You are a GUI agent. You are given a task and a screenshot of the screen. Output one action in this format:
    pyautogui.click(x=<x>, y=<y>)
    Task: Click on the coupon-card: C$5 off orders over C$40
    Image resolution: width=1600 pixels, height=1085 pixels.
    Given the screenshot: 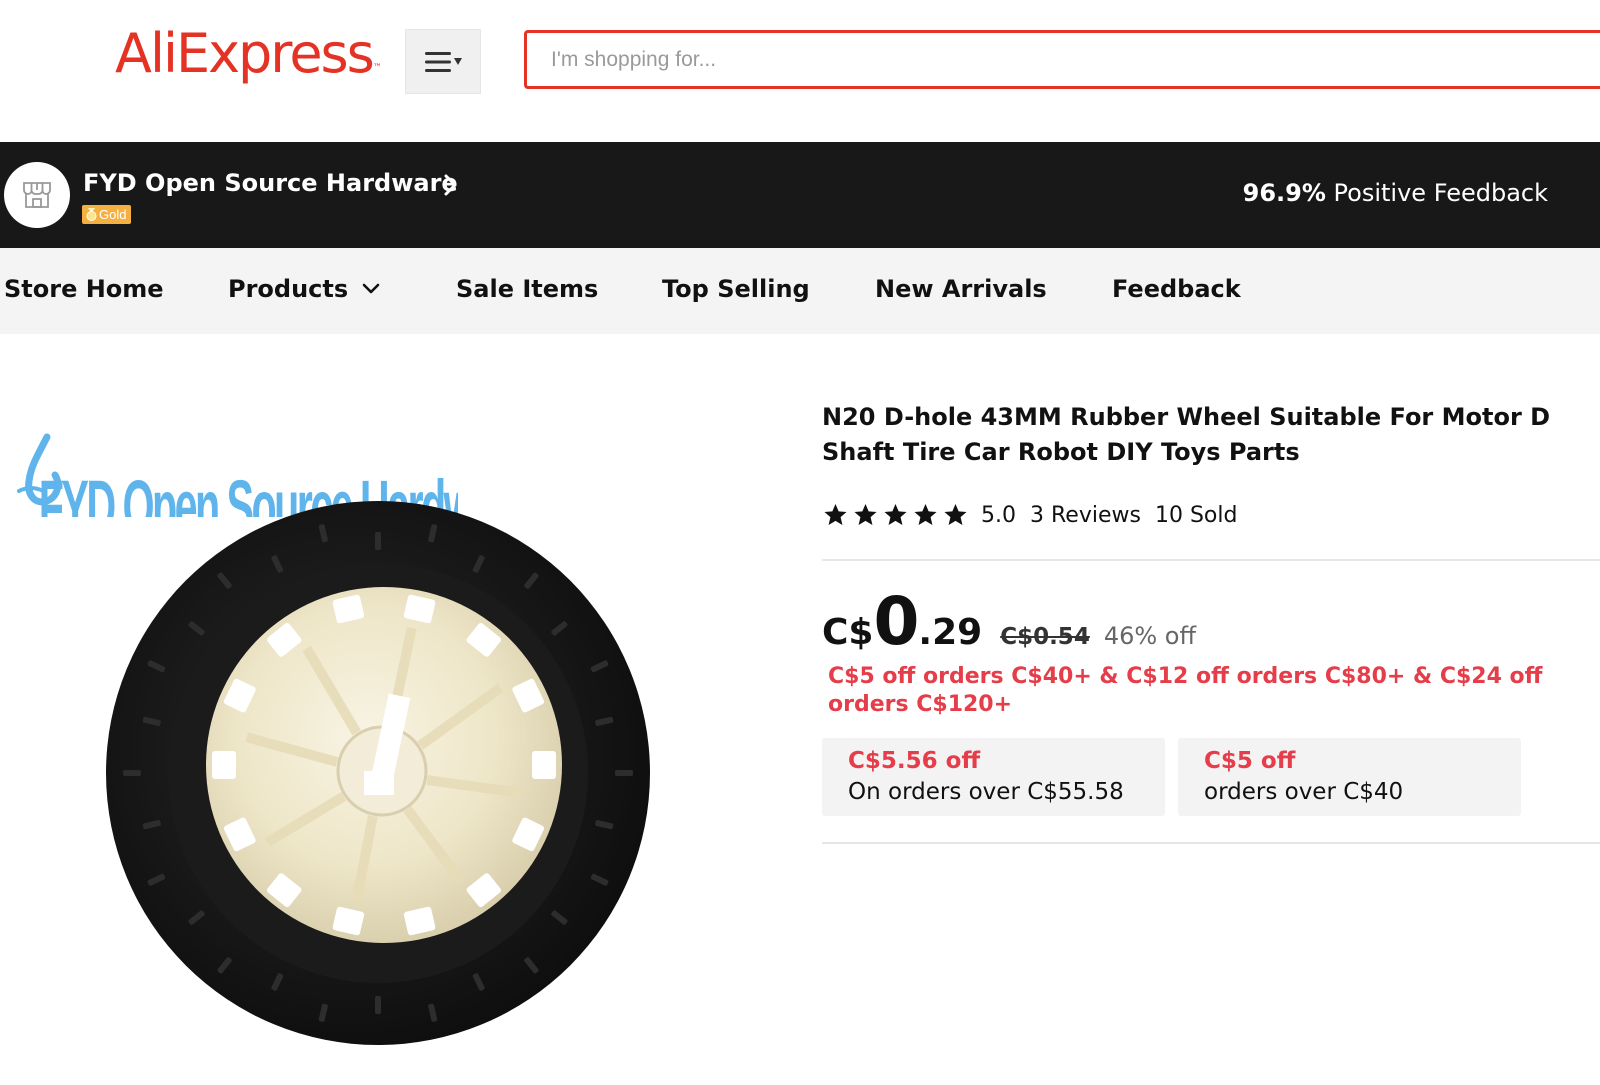 What is the action you would take?
    pyautogui.click(x=1349, y=777)
    